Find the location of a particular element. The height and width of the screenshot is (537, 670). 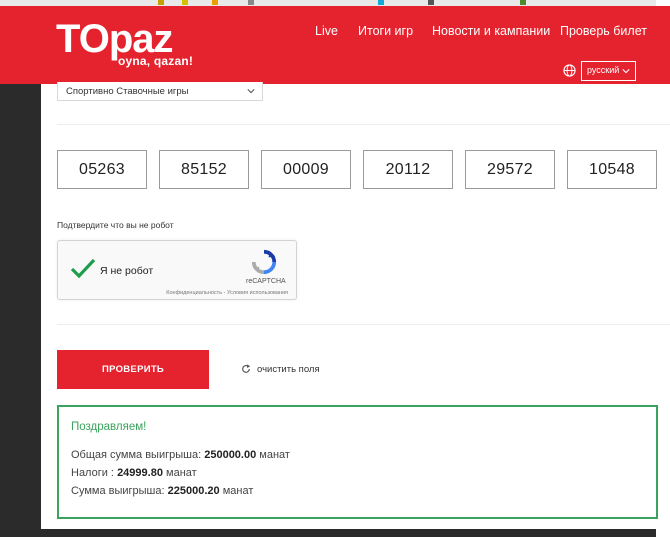

game-type-select: Спортивно Ставочные игры is located at coordinates (160, 91).